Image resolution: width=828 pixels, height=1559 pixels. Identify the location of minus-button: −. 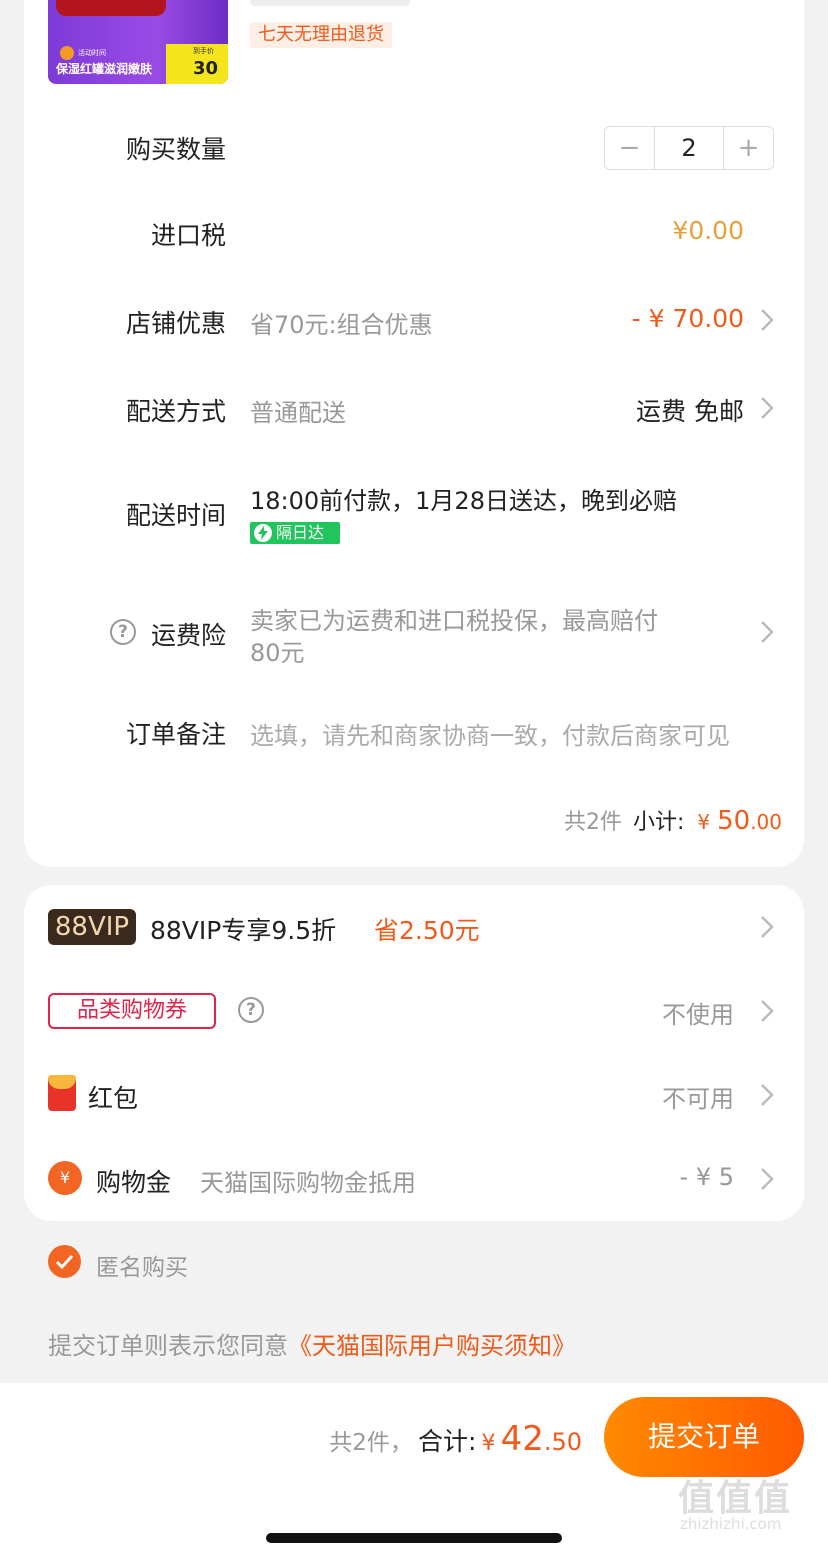
(629, 148).